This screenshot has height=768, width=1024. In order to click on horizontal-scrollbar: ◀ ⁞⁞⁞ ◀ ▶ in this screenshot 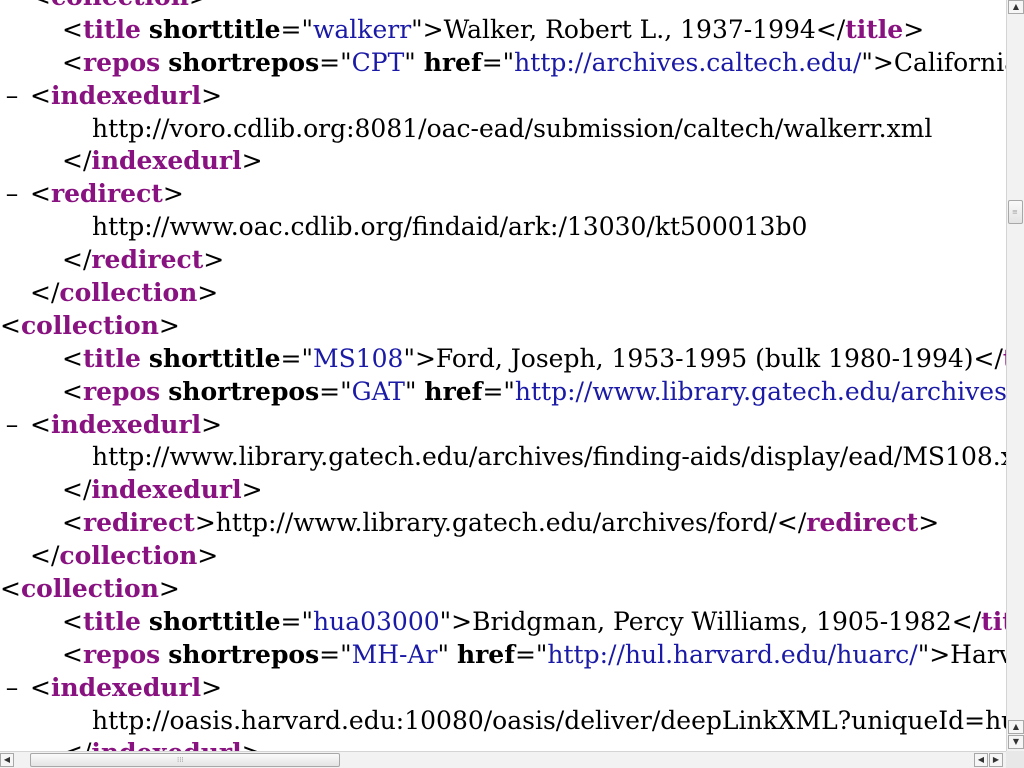, I will do `click(503, 759)`.